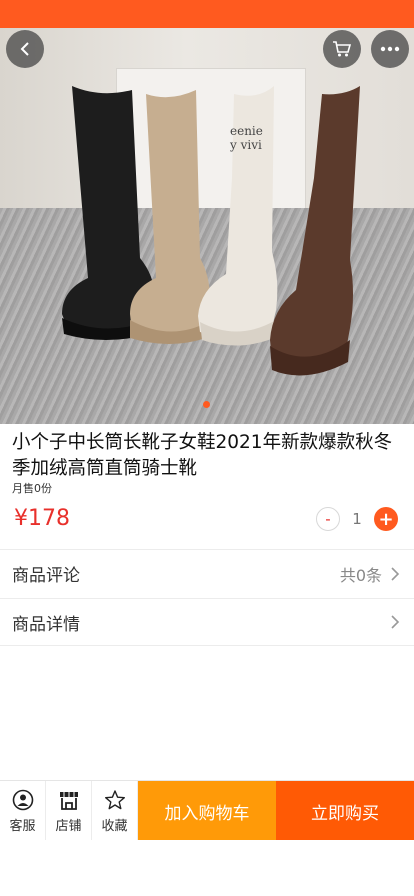 This screenshot has width=414, height=896. I want to click on reviews-label: 商品评论, so click(46, 576).